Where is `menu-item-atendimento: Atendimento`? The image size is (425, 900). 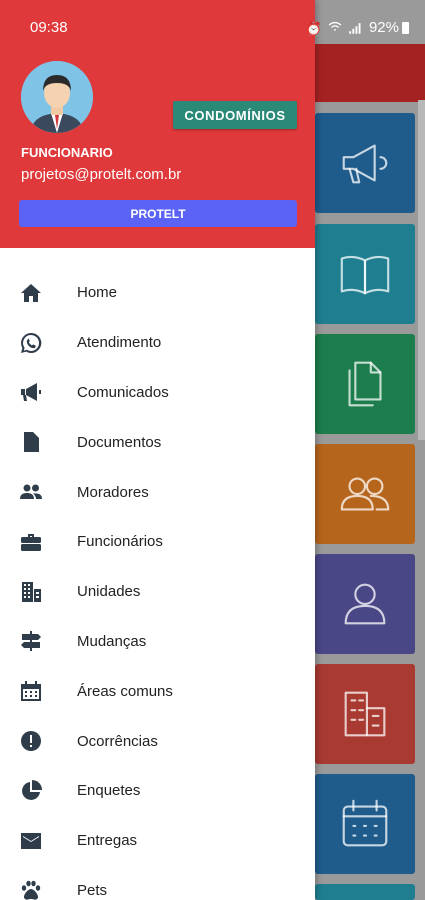 menu-item-atendimento: Atendimento is located at coordinates (157, 343).